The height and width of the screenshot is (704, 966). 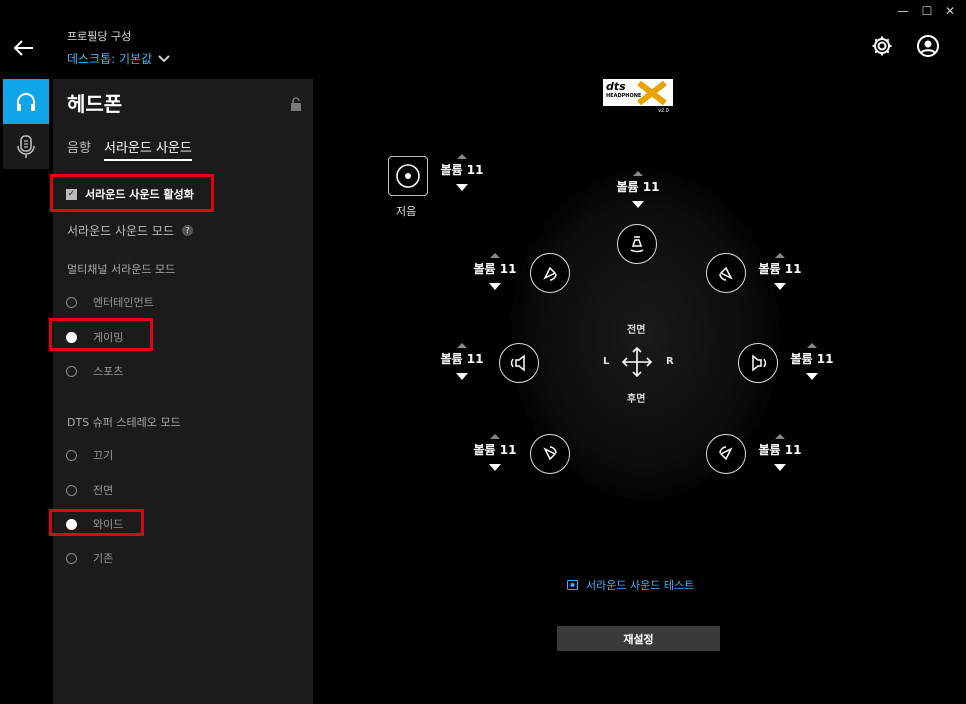 I want to click on radio-label: 엔터테인먼트, so click(x=123, y=302).